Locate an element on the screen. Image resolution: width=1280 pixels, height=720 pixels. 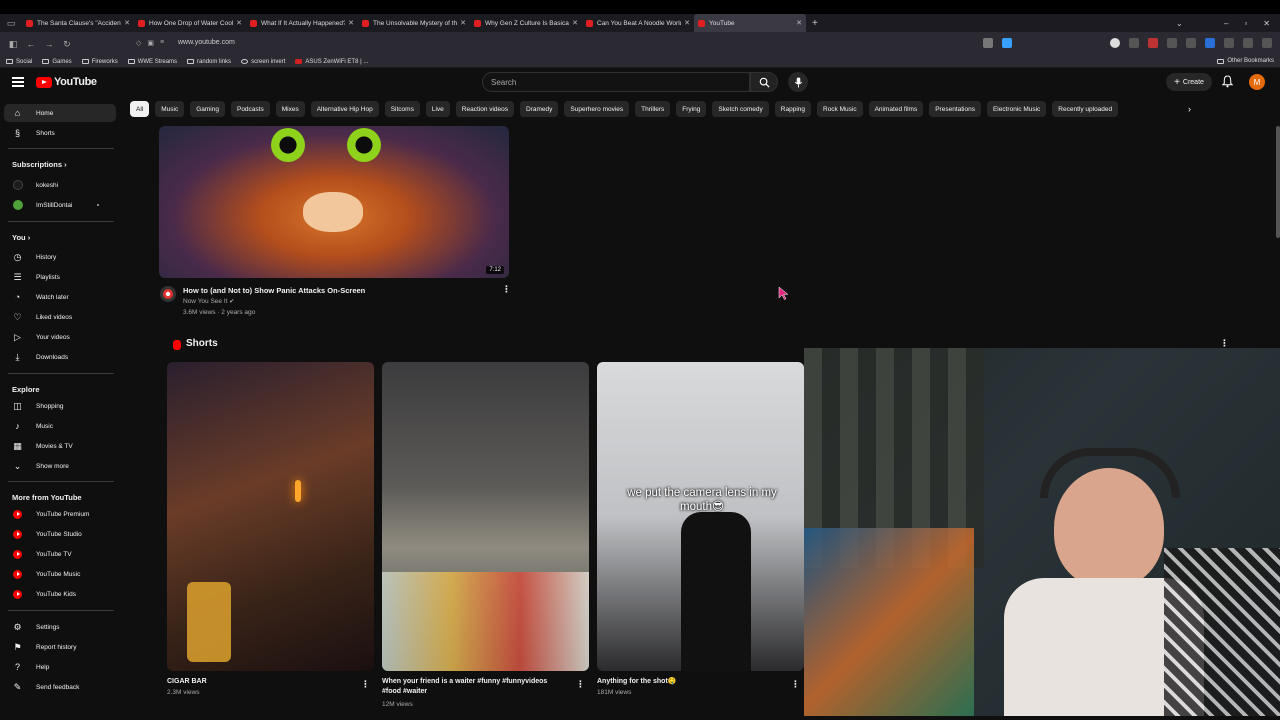
filter-chip: Sitcoms is located at coordinates (402, 109).